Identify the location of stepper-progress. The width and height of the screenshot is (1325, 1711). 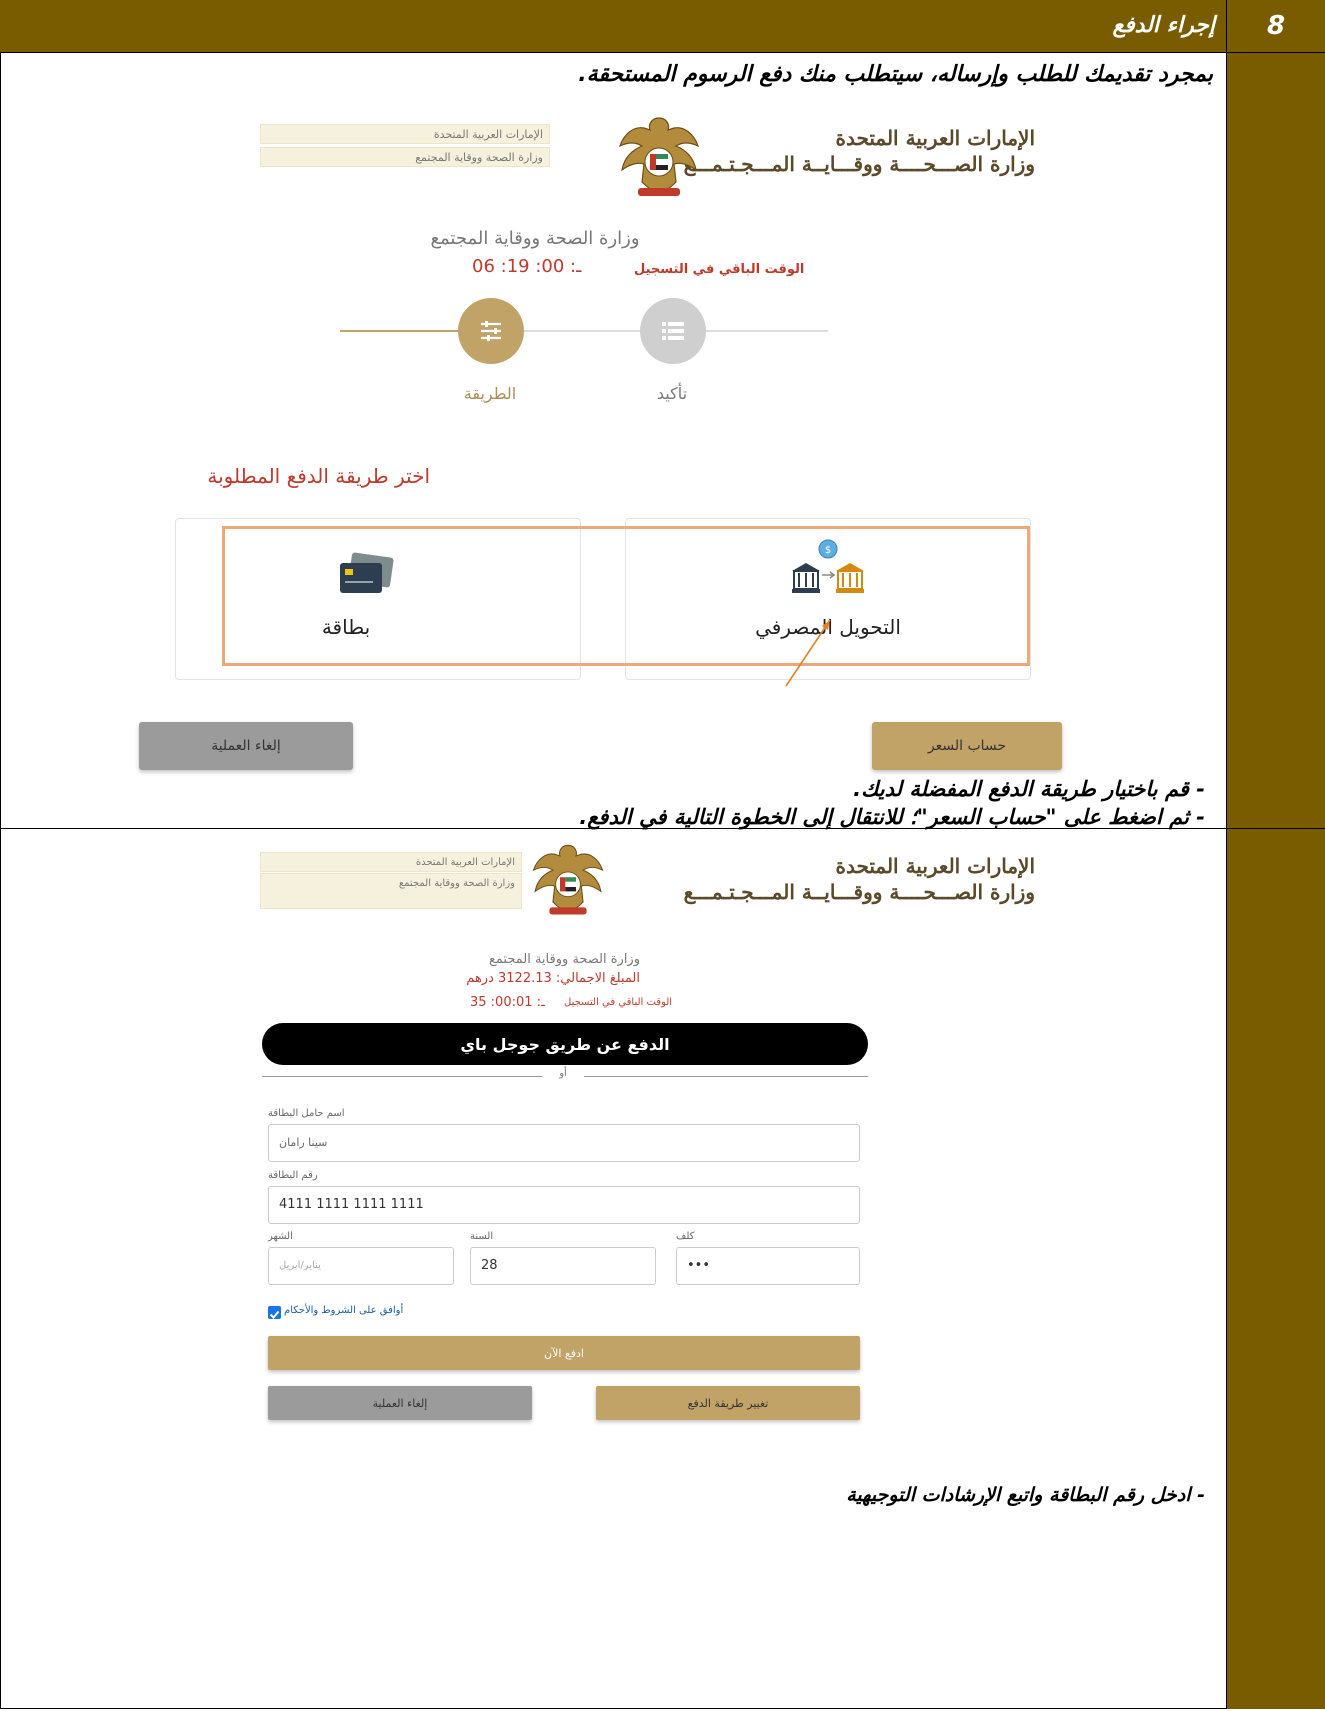
(400, 331).